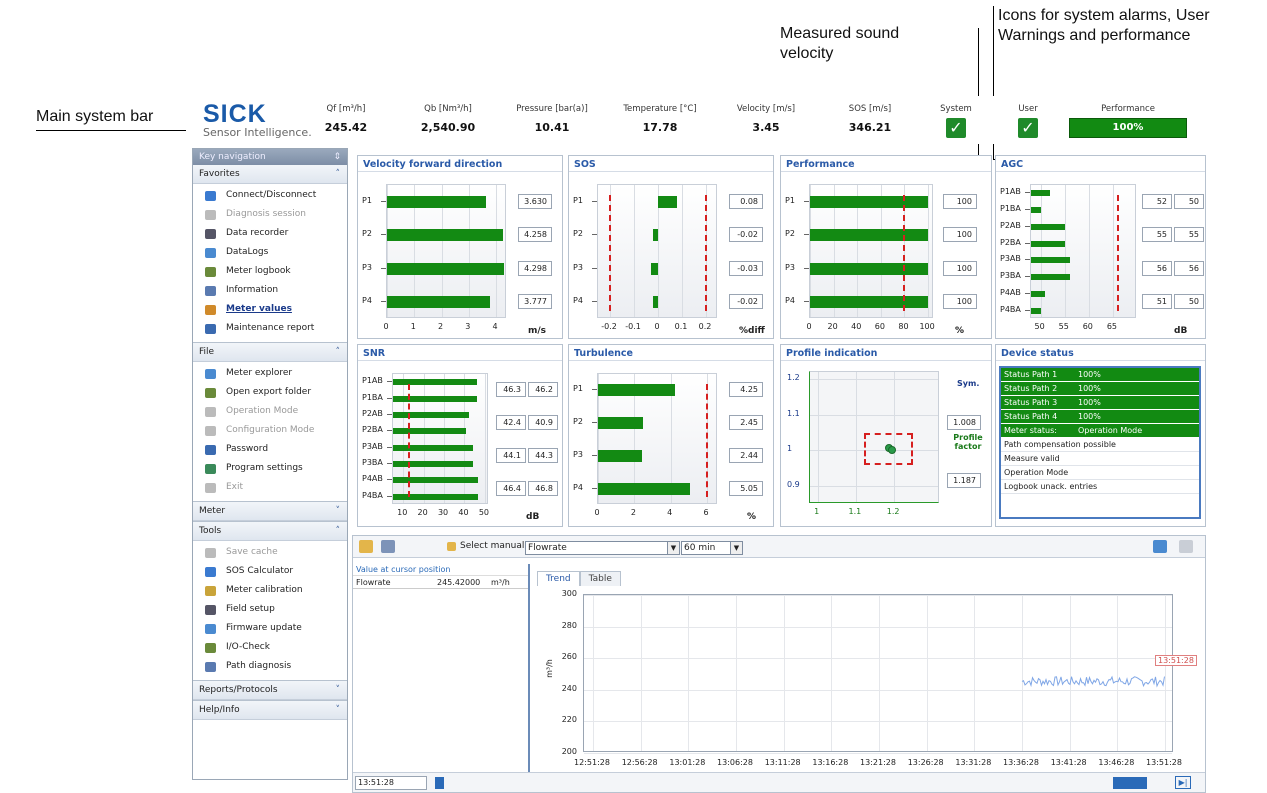 The image size is (1267, 793). I want to click on value-box: 0.08, so click(746, 201).